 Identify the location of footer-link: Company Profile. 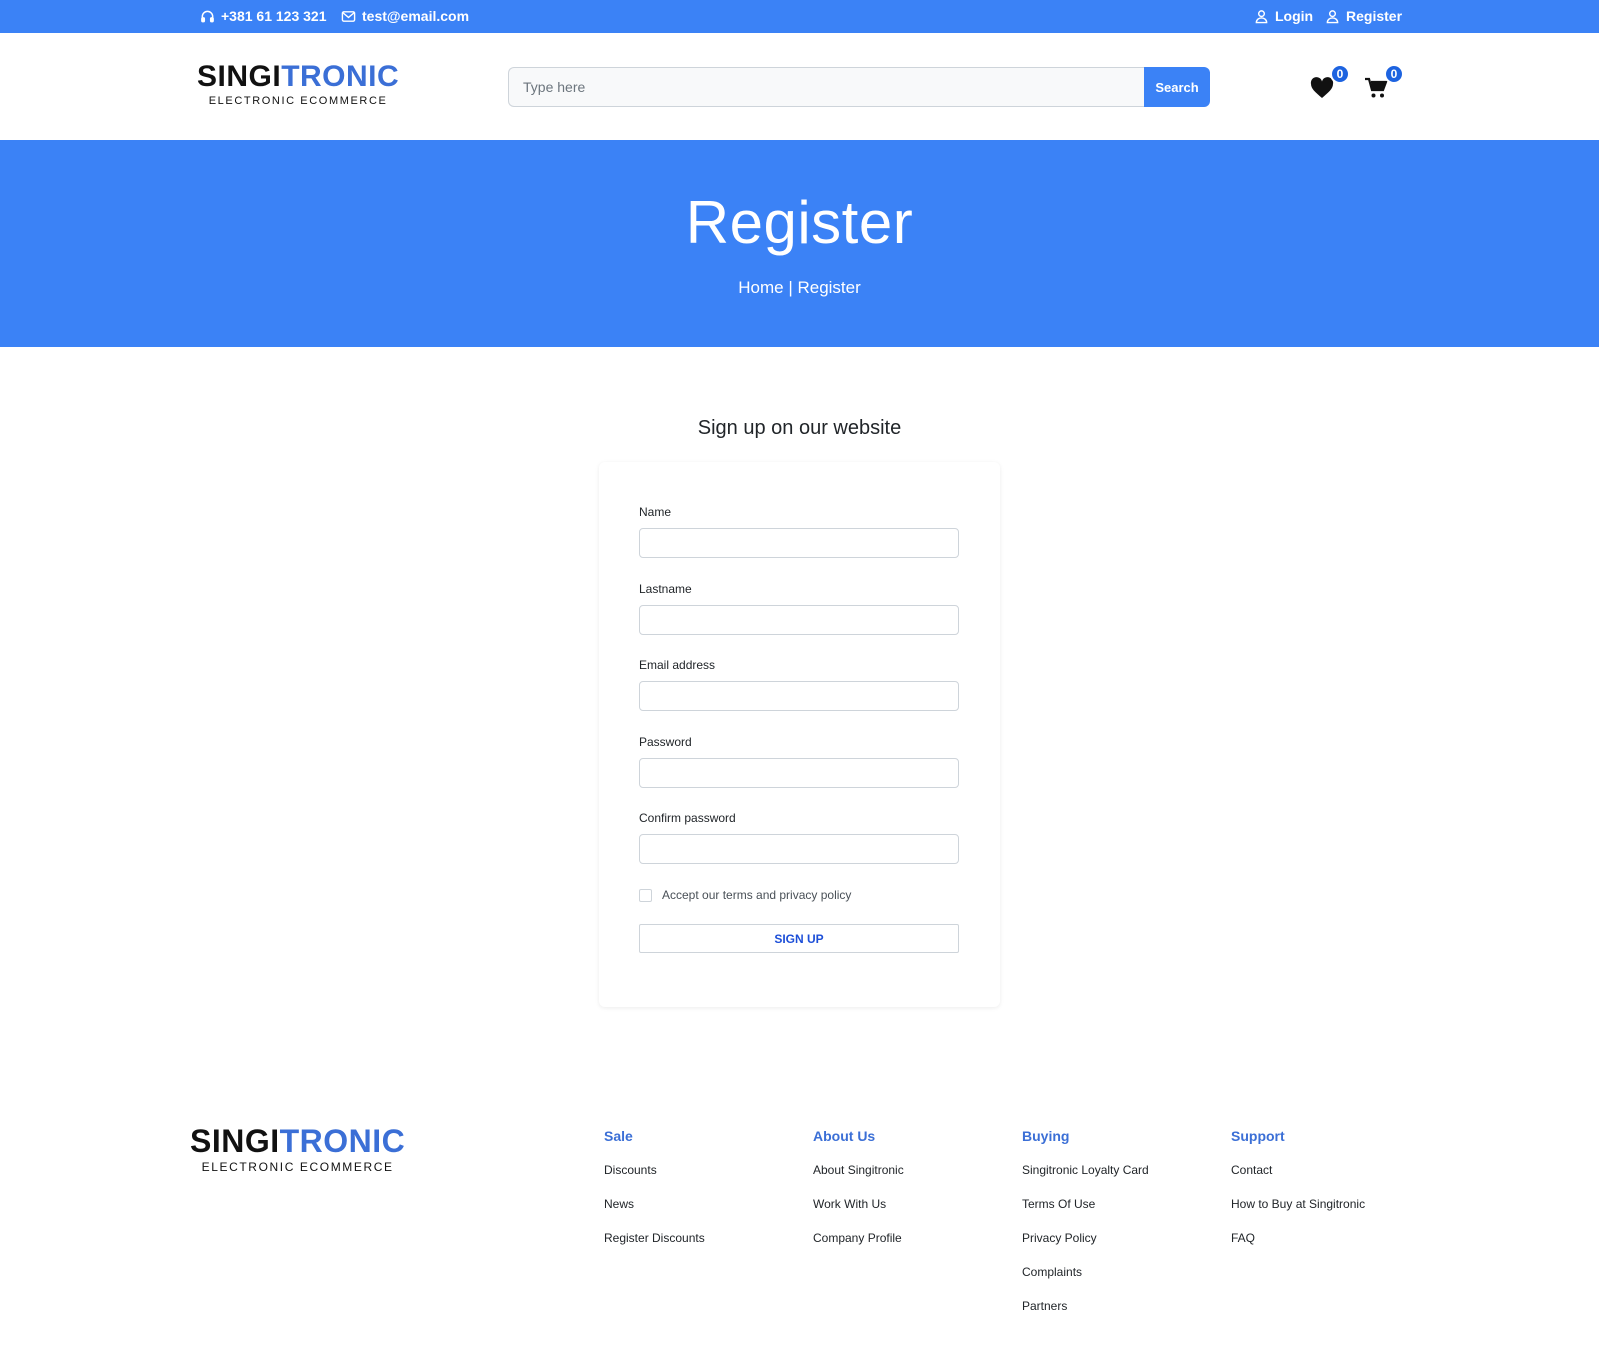
(858, 1238).